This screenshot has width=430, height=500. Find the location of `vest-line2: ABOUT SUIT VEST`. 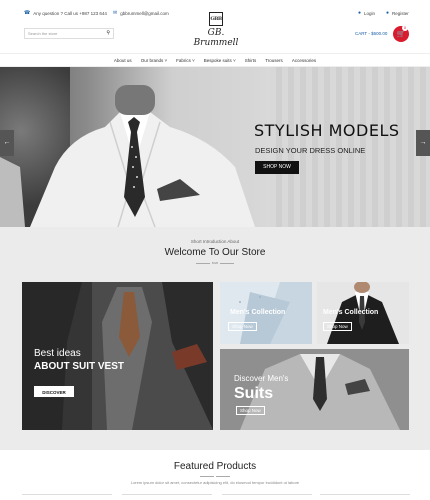

vest-line2: ABOUT SUIT VEST is located at coordinates (79, 366).